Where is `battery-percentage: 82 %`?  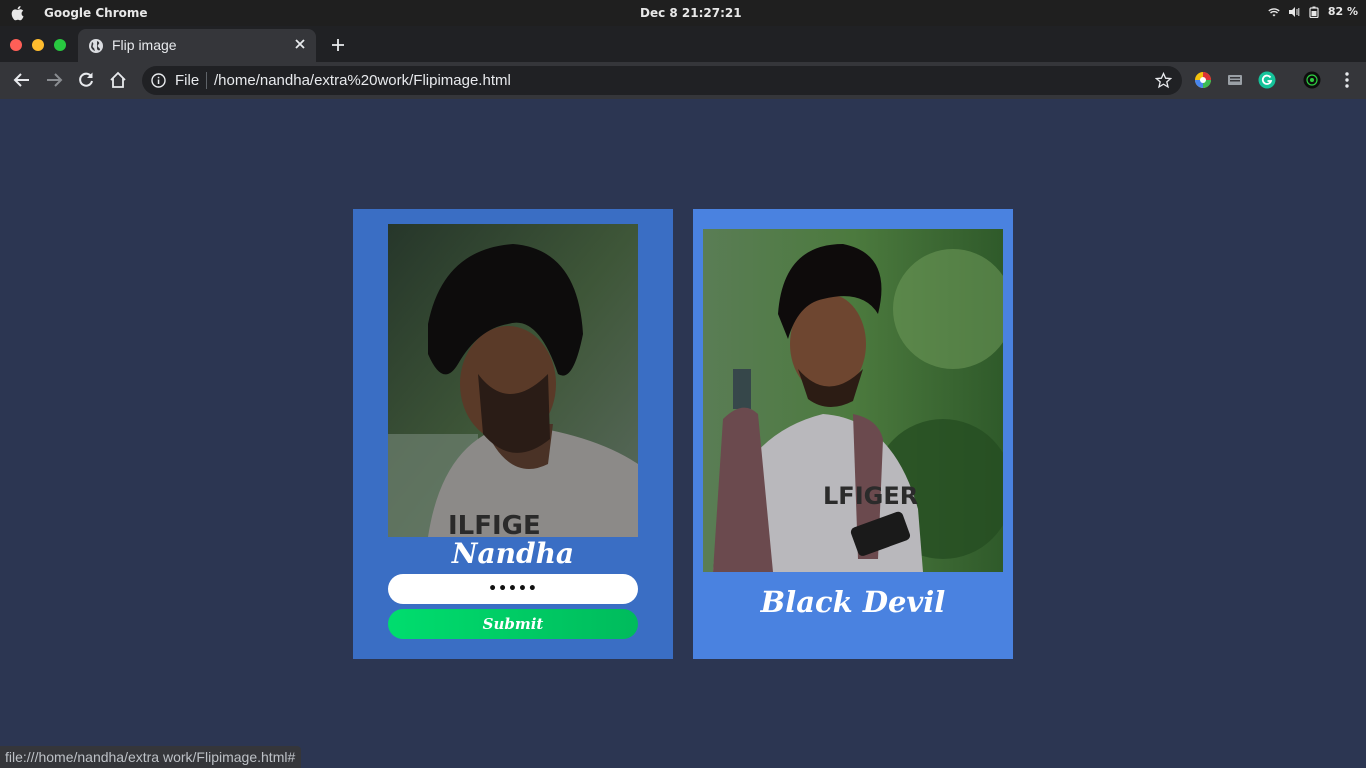 battery-percentage: 82 % is located at coordinates (1342, 11).